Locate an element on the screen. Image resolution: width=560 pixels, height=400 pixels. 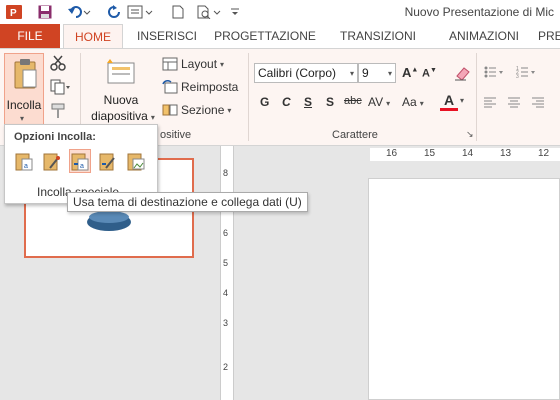
paste-destination-theme-icon: a is located at coordinates (24, 162).